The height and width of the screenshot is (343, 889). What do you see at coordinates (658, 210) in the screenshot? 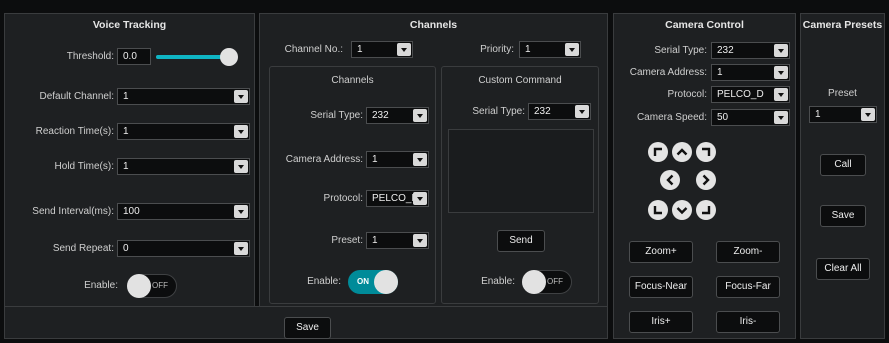
I see `arrow-down-left-icon` at bounding box center [658, 210].